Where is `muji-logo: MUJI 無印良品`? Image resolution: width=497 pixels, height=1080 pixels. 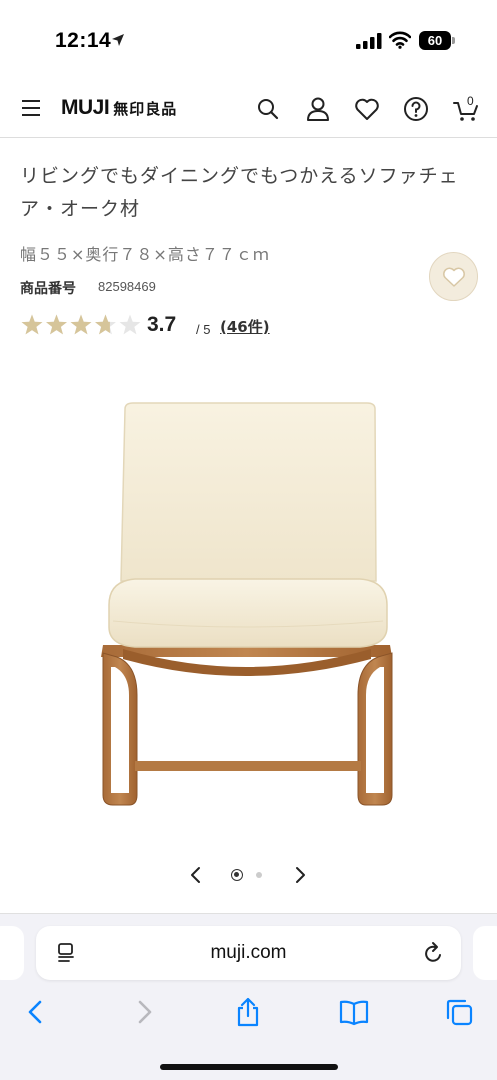 muji-logo: MUJI 無印良品 is located at coordinates (119, 108).